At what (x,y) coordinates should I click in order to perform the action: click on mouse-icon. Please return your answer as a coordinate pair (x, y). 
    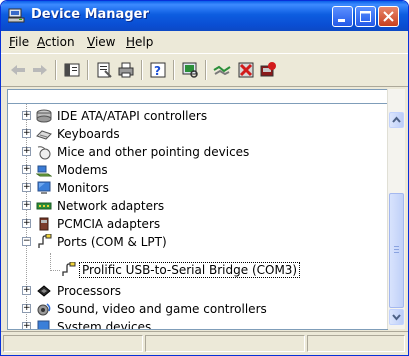
    Looking at the image, I should click on (44, 153).